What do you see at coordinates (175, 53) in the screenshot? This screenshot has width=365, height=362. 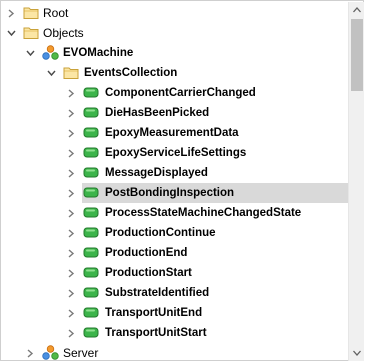 I see `tree-node-evomachine: EVOMachine` at bounding box center [175, 53].